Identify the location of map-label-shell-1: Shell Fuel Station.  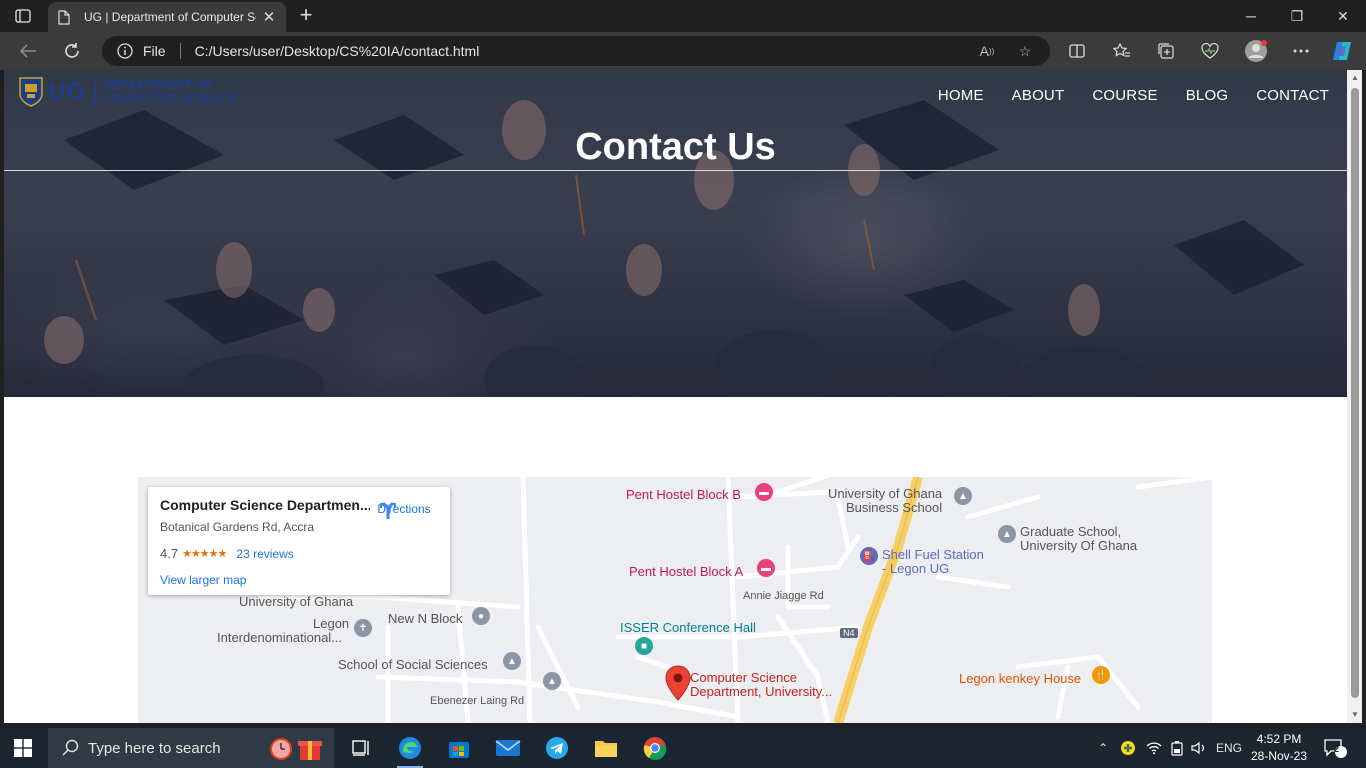
(933, 554).